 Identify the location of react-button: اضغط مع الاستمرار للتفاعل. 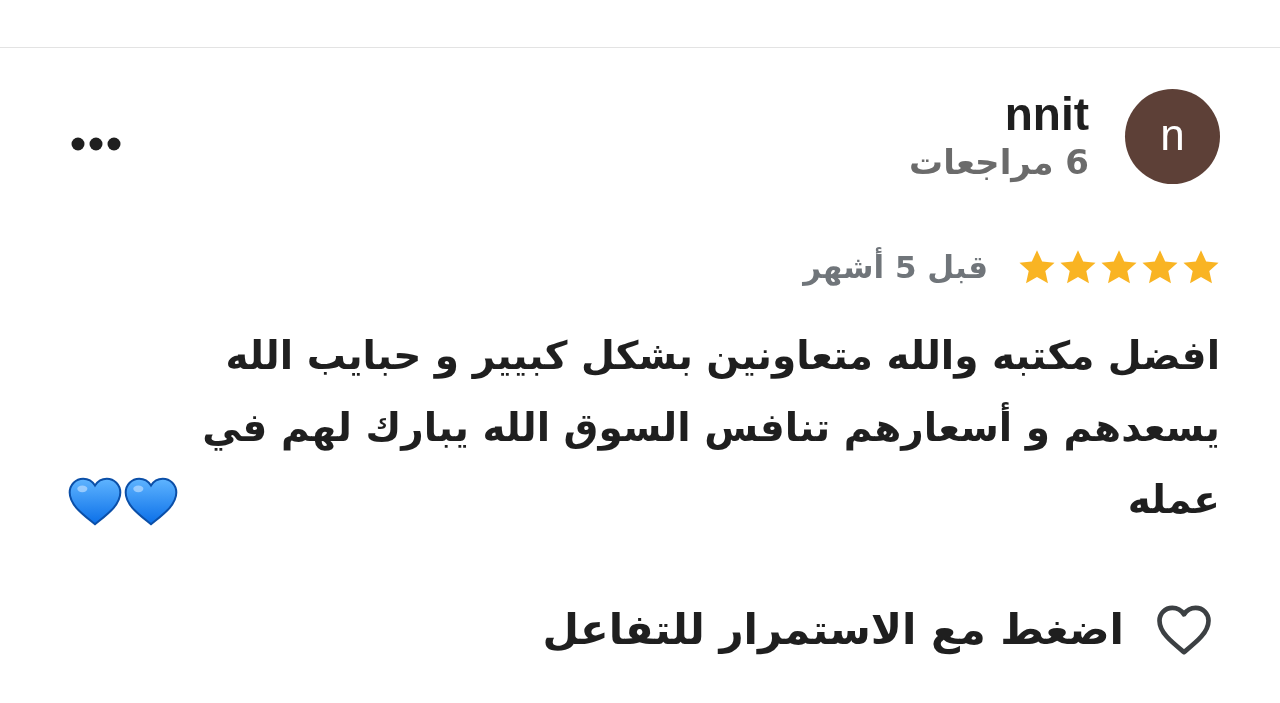
(877, 630).